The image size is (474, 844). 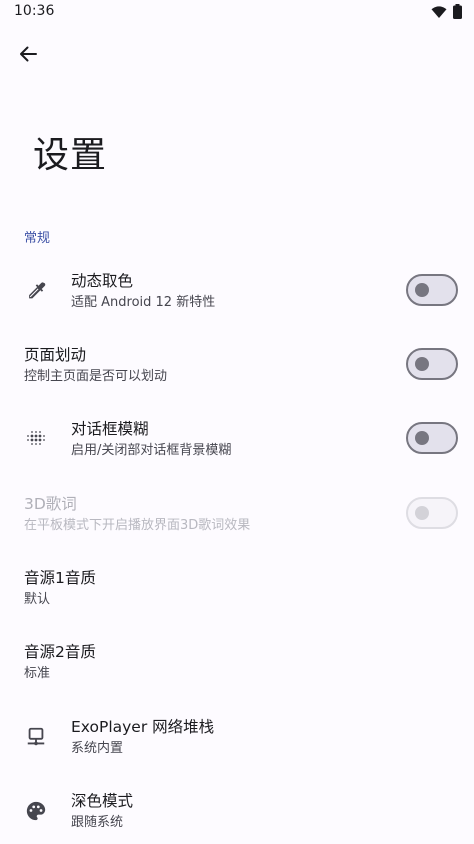 What do you see at coordinates (96, 376) in the screenshot?
I see `setting-subtitle: 控制主页面是否可以划动` at bounding box center [96, 376].